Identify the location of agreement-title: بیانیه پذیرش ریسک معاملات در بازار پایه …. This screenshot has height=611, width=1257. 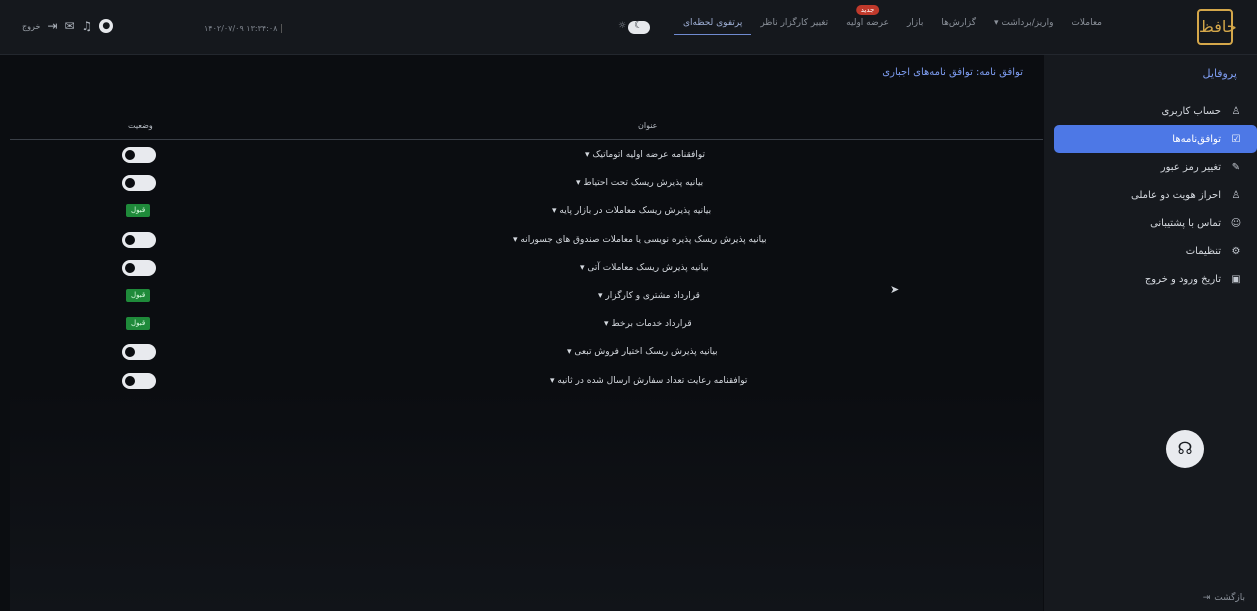
(631, 211).